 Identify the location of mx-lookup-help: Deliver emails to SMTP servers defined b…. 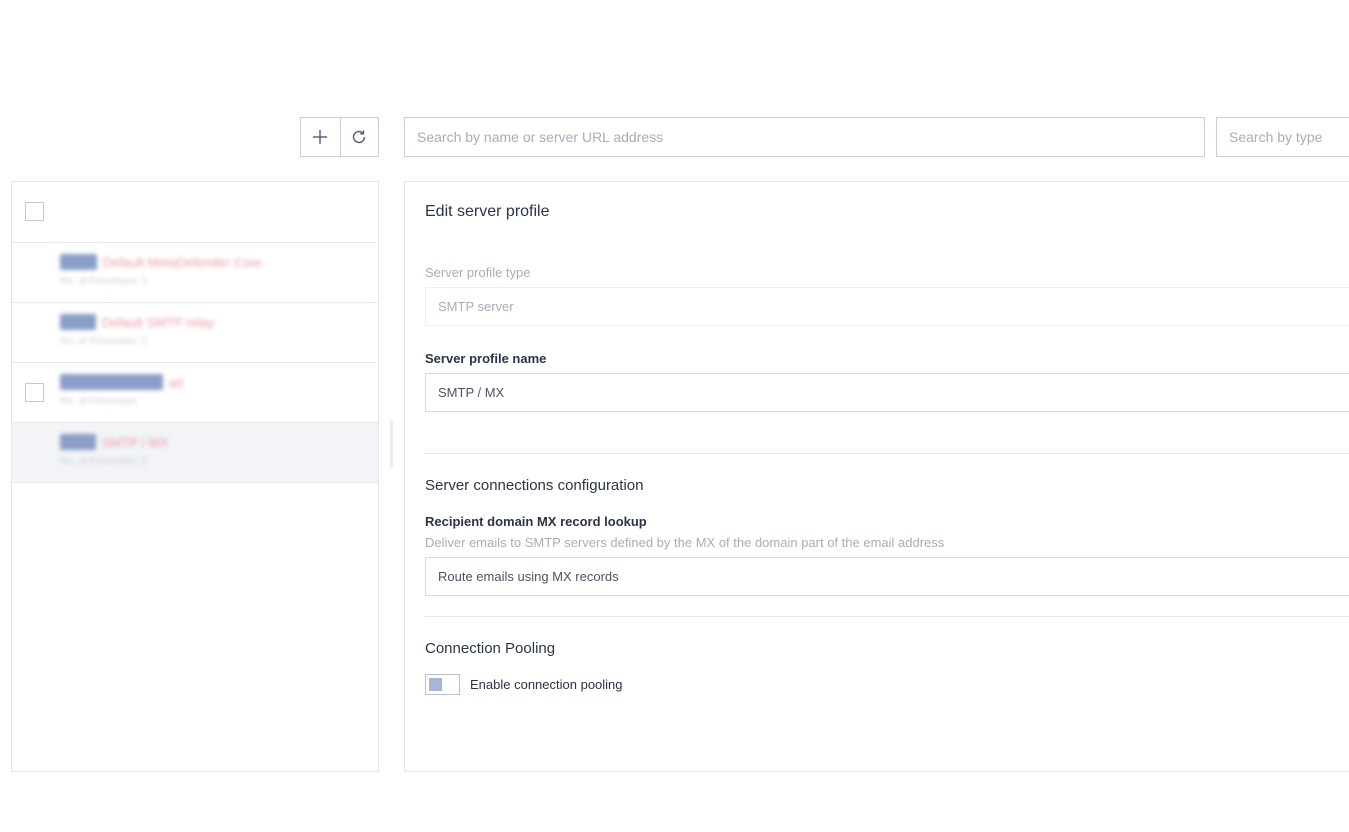
(685, 542).